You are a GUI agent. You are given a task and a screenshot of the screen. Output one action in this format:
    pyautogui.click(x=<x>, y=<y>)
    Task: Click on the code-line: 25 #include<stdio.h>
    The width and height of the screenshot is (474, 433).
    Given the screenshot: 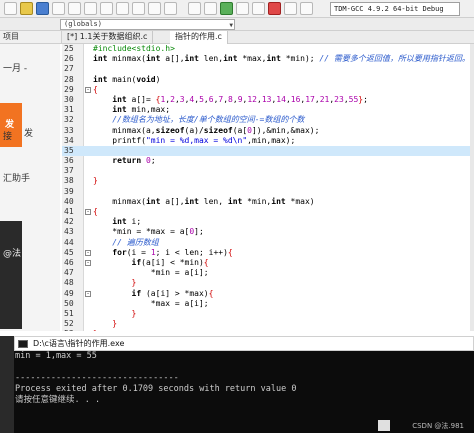 What is the action you would take?
    pyautogui.click(x=268, y=49)
    